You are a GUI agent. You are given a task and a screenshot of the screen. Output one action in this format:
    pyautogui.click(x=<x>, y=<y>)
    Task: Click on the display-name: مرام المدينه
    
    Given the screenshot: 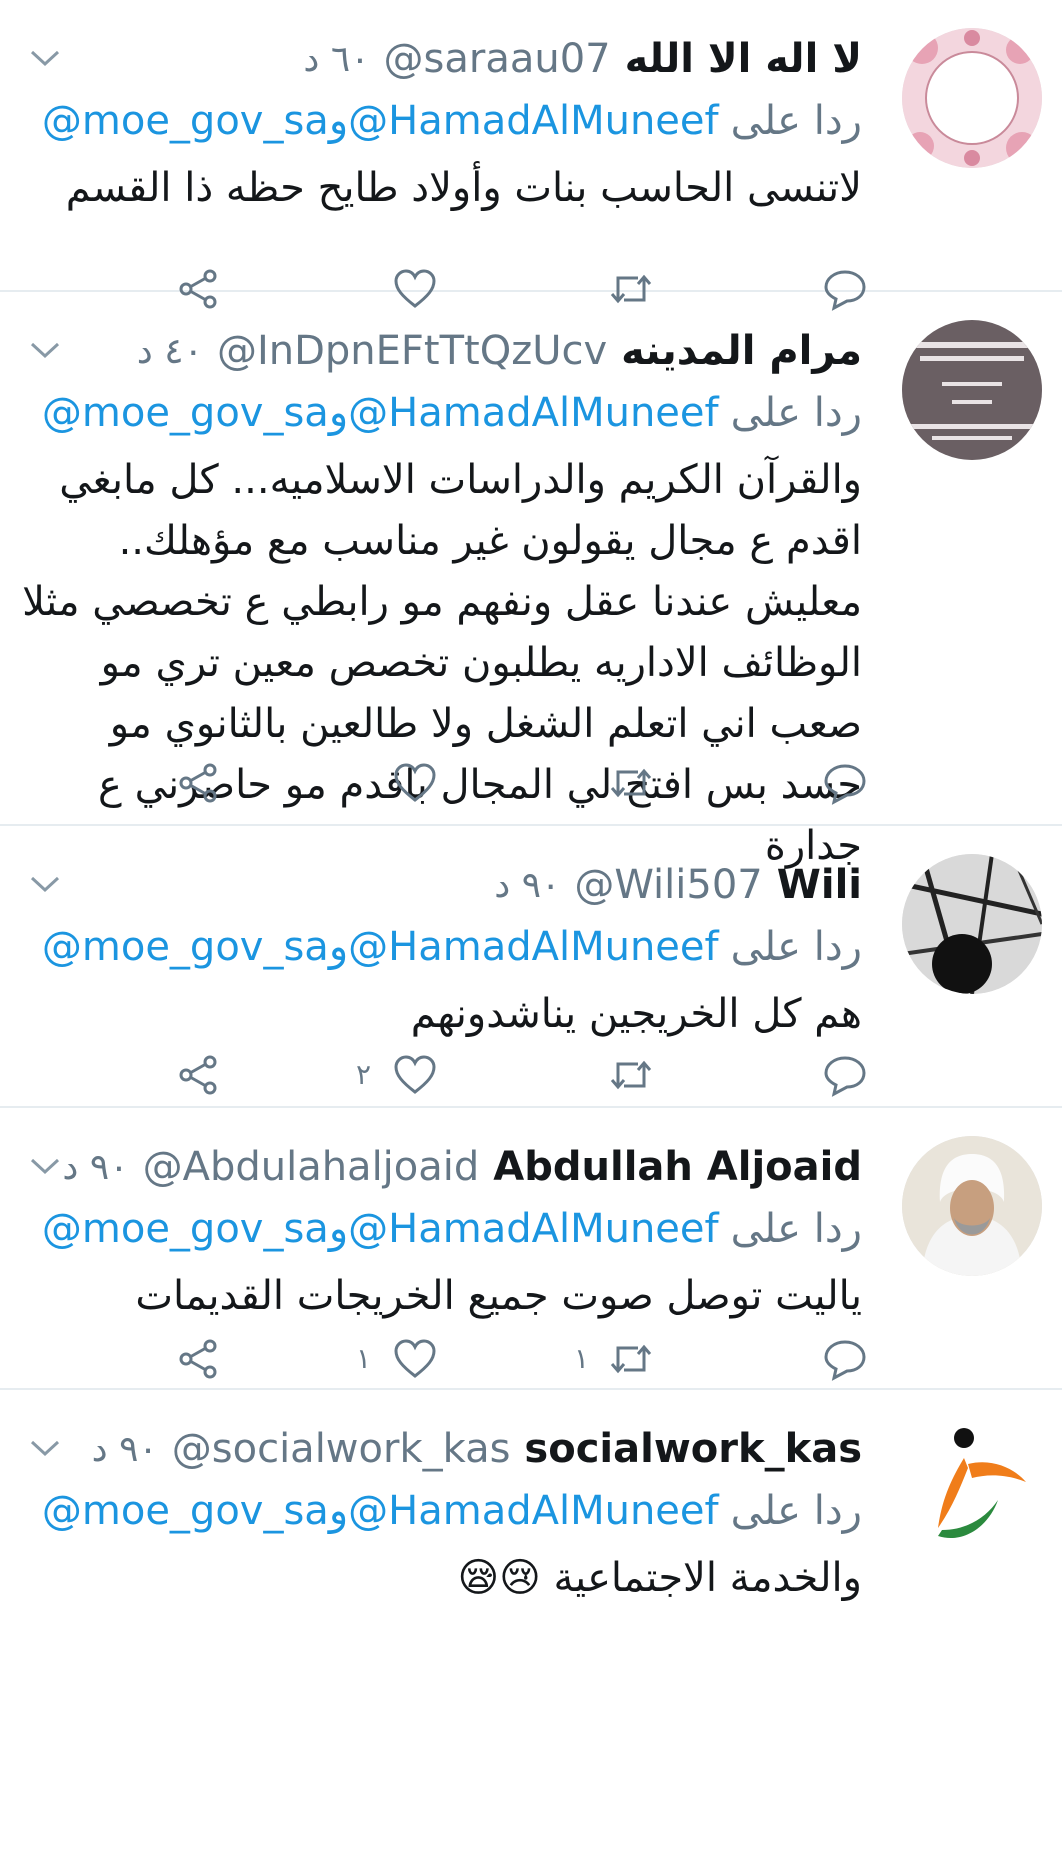 What is the action you would take?
    pyautogui.click(x=741, y=351)
    